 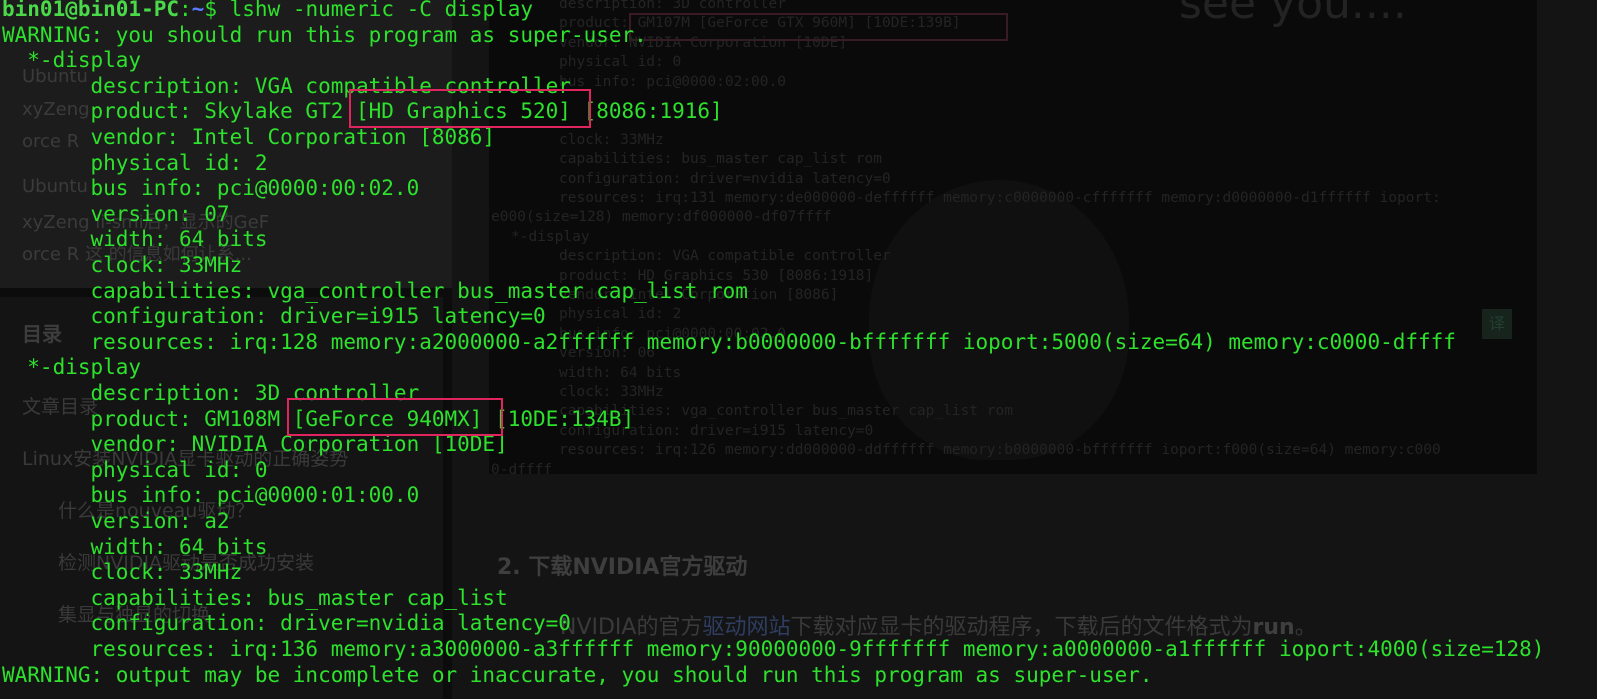 I want to click on prompt-symbol: $, so click(x=210, y=10).